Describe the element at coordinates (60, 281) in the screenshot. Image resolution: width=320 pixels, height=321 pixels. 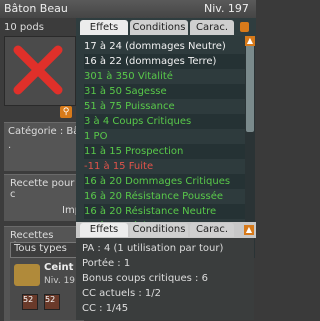
I see `recipe-item-level: Niv. 19` at that location.